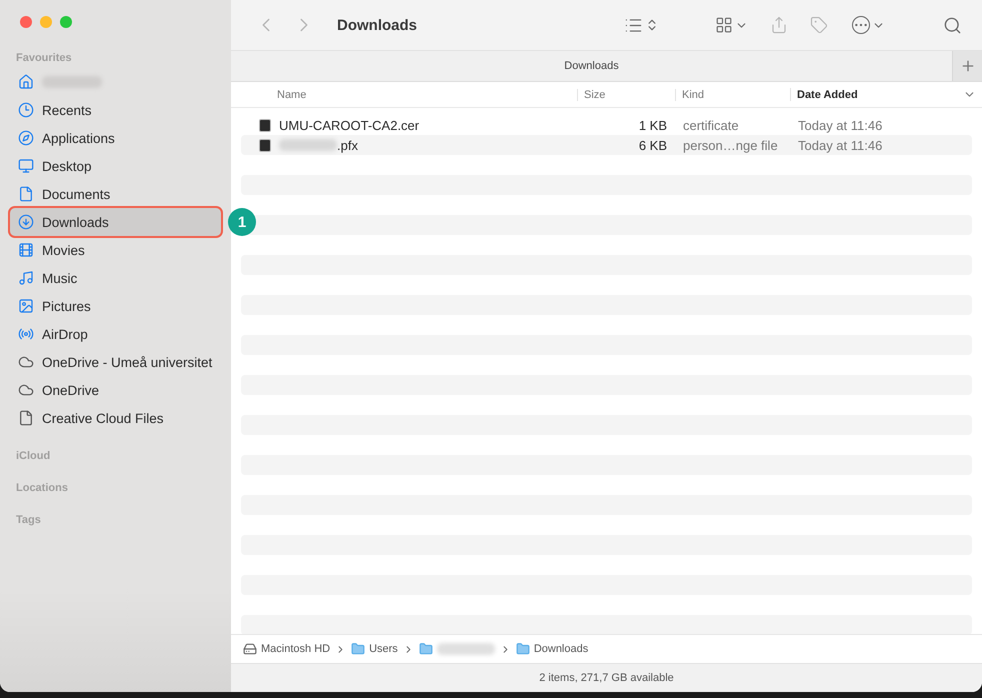 The height and width of the screenshot is (698, 982). What do you see at coordinates (819, 25) in the screenshot?
I see `tag-icon` at bounding box center [819, 25].